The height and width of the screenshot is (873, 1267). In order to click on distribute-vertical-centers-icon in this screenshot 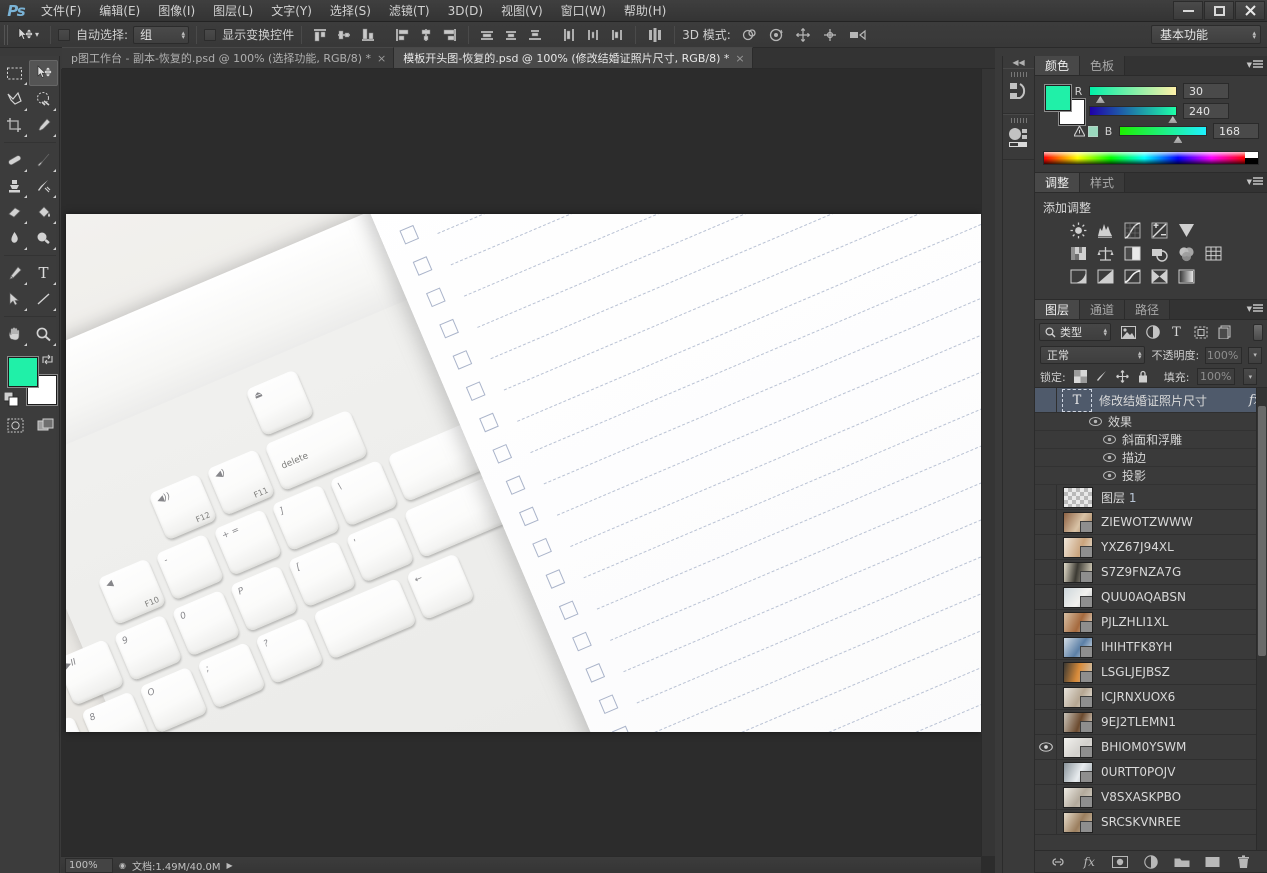, I will do `click(511, 35)`.